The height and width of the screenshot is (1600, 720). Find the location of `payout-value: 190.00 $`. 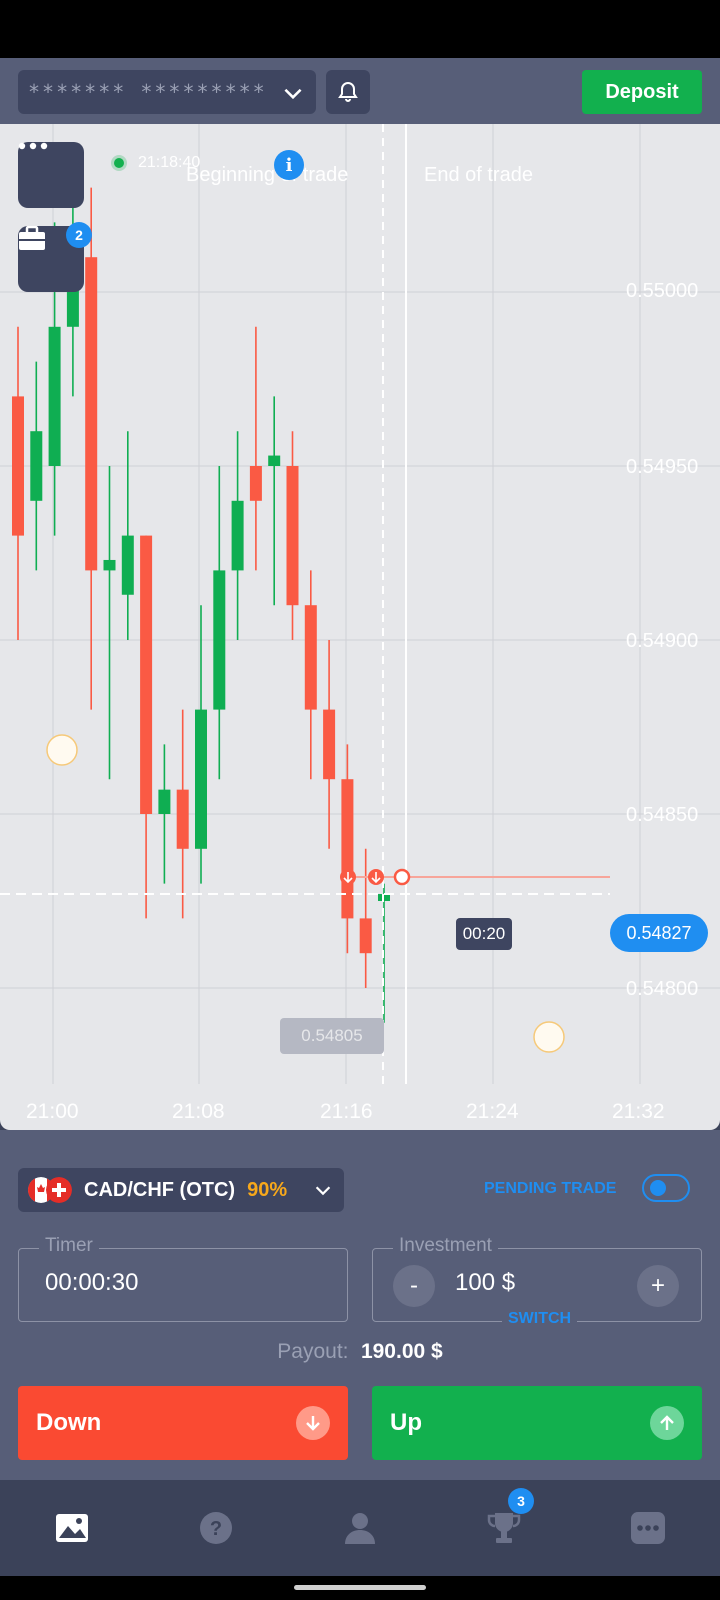

payout-value: 190.00 $ is located at coordinates (401, 1351).